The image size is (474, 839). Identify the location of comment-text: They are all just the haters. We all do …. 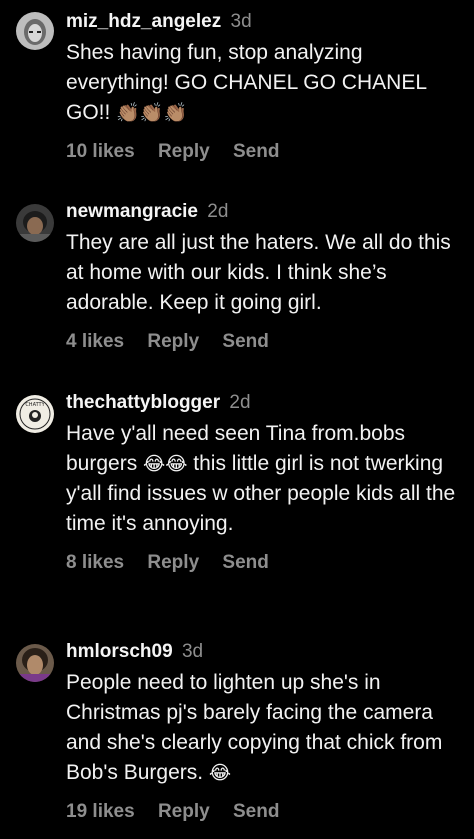
(266, 273).